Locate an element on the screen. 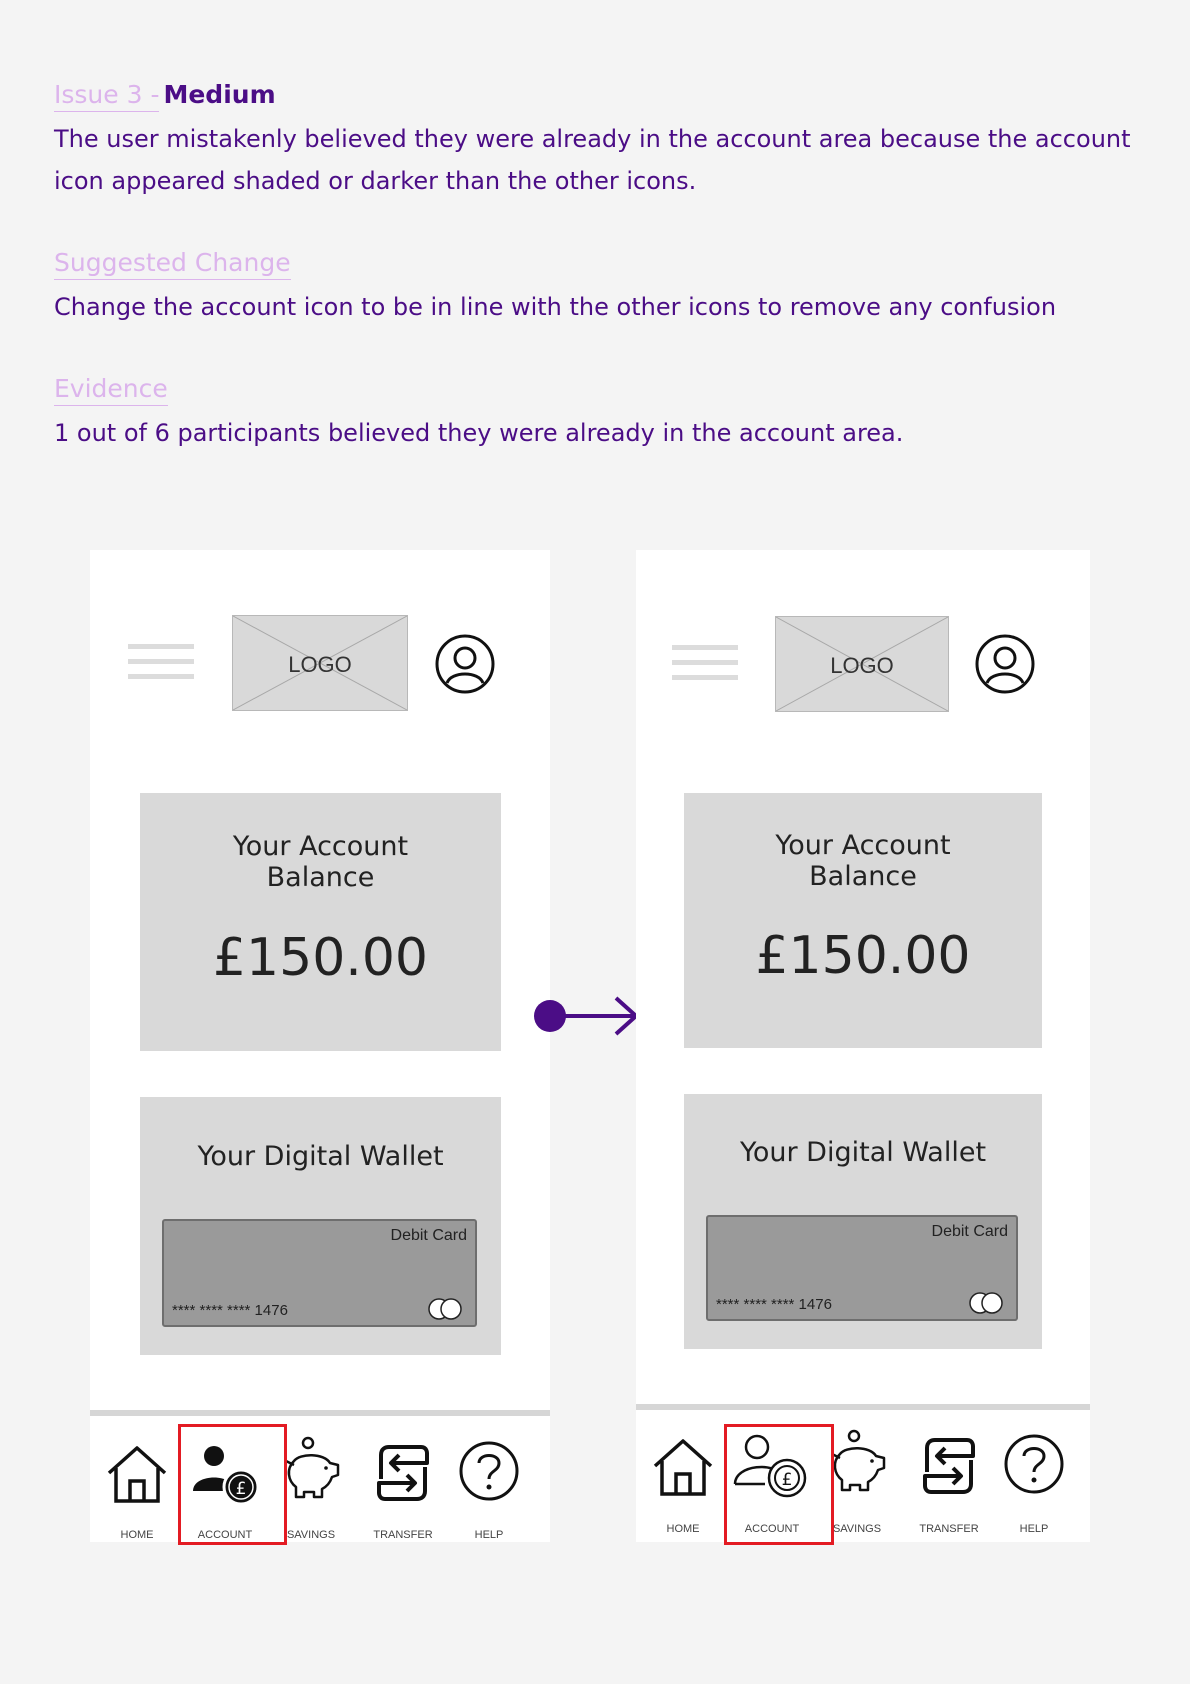  evidence-label: Evidence is located at coordinates (111, 390).